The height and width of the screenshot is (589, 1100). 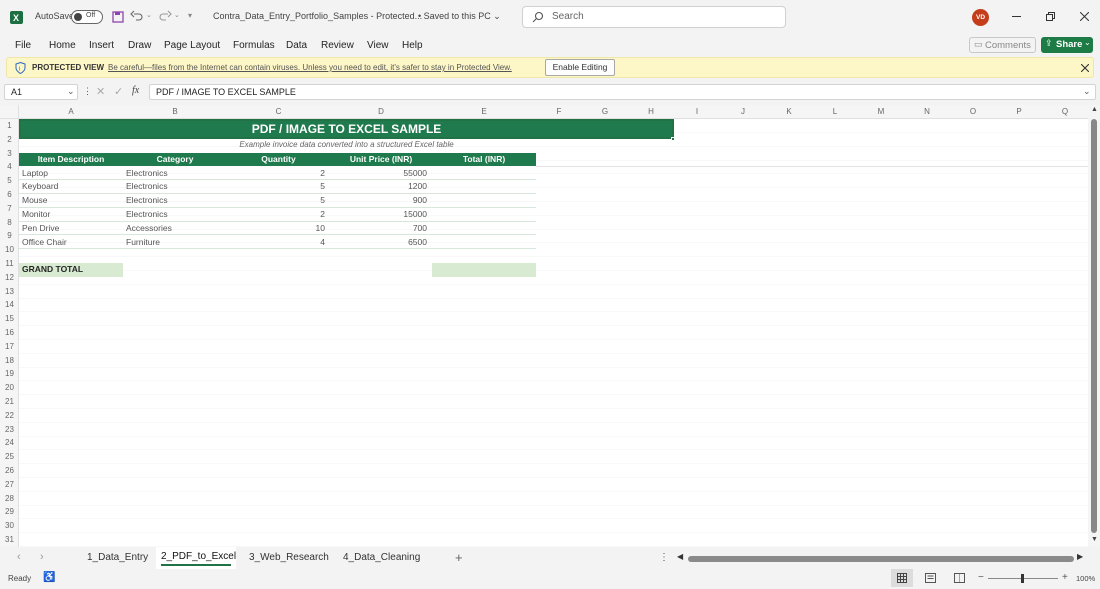 What do you see at coordinates (1002, 45) in the screenshot?
I see `comments-button: ▭ Comments` at bounding box center [1002, 45].